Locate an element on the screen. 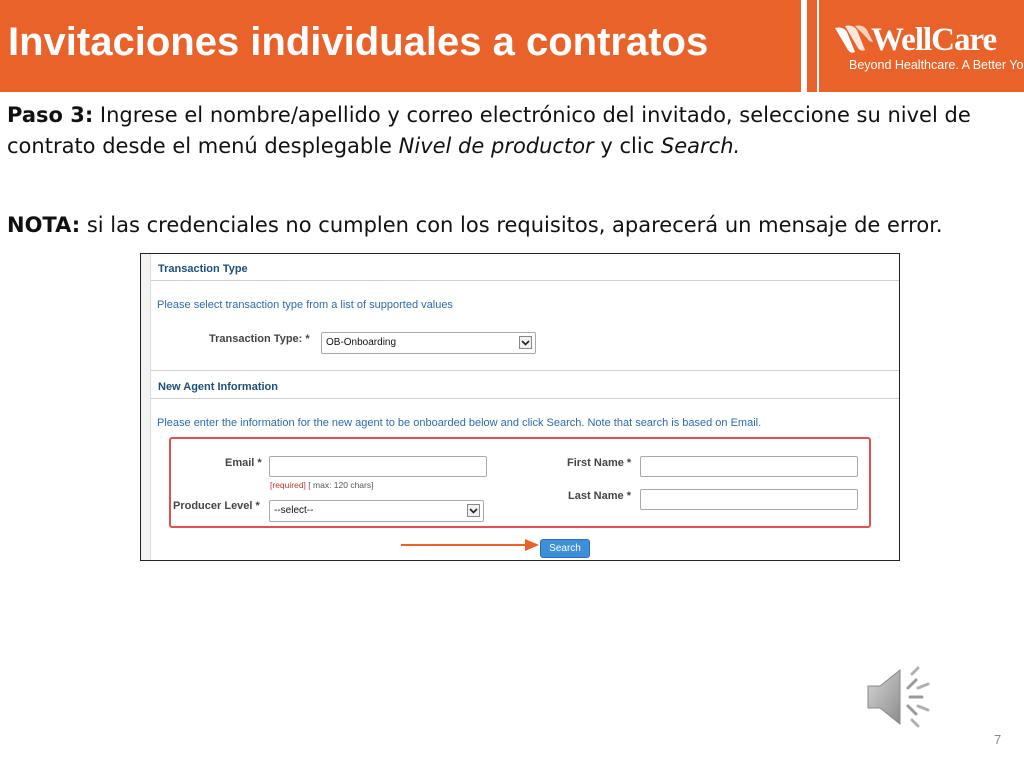 The height and width of the screenshot is (768, 1024). first-name-label: First Name * is located at coordinates (599, 463).